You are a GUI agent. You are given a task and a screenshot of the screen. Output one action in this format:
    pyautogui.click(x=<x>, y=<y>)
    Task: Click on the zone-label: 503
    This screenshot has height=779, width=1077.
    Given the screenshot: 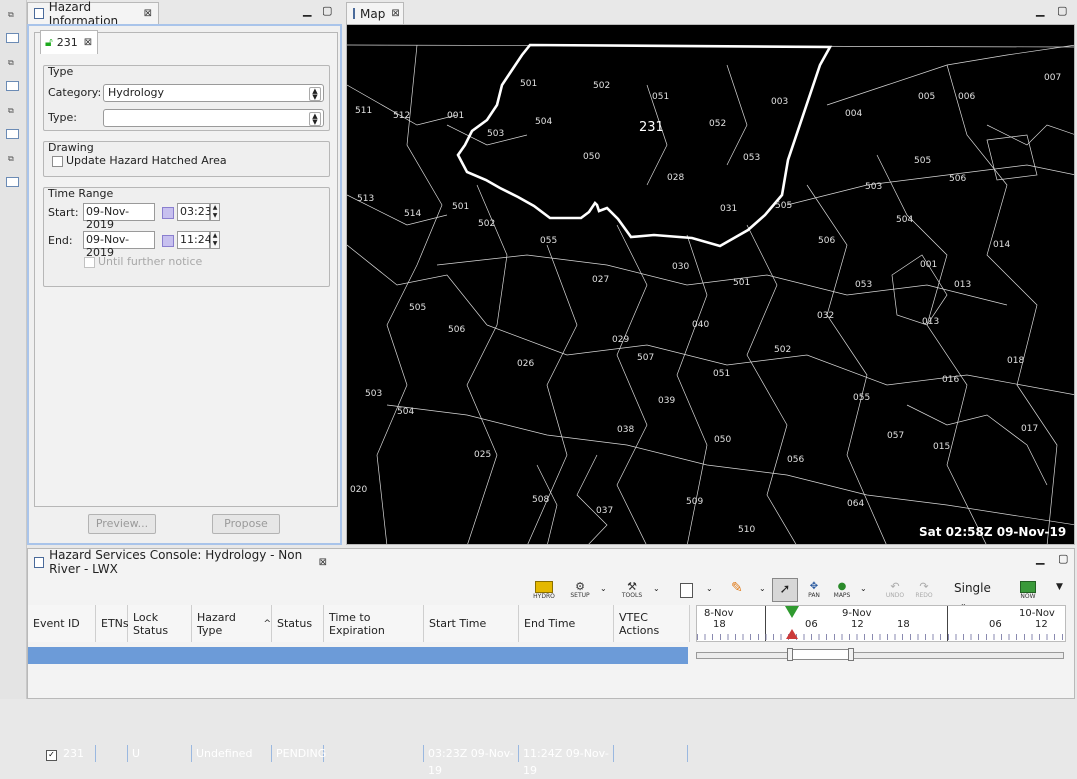 What is the action you would take?
    pyautogui.click(x=495, y=134)
    